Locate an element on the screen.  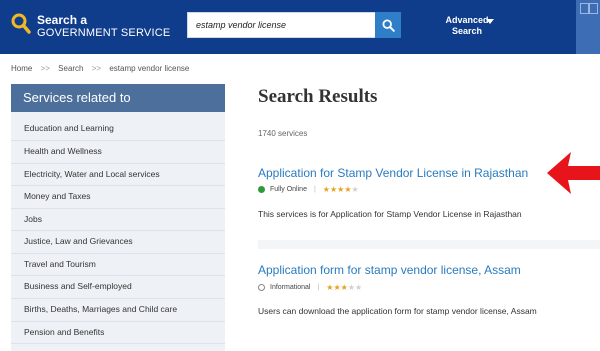
result-meta: Informational | ★★★★★ is located at coordinates (310, 287).